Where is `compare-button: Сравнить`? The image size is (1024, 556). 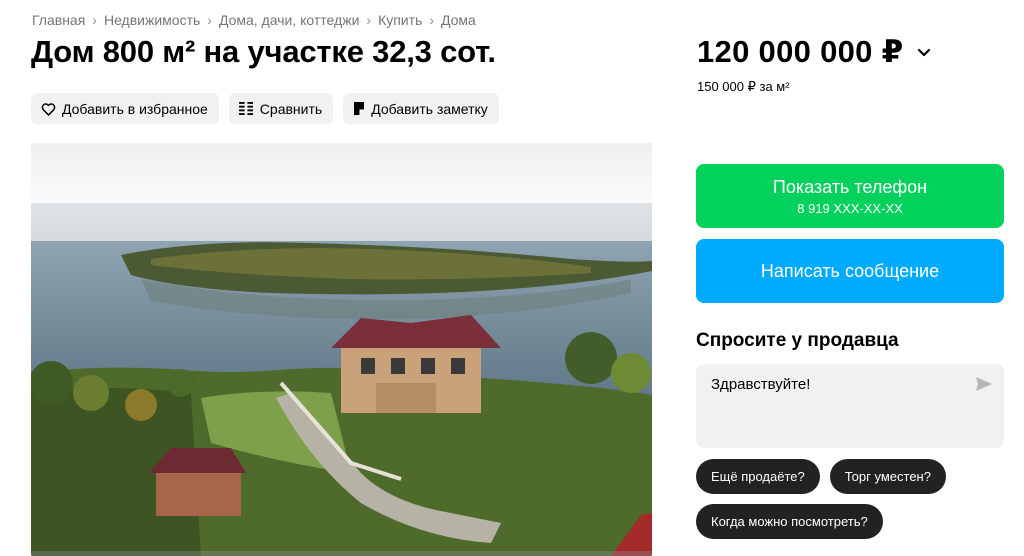 compare-button: Сравнить is located at coordinates (281, 108).